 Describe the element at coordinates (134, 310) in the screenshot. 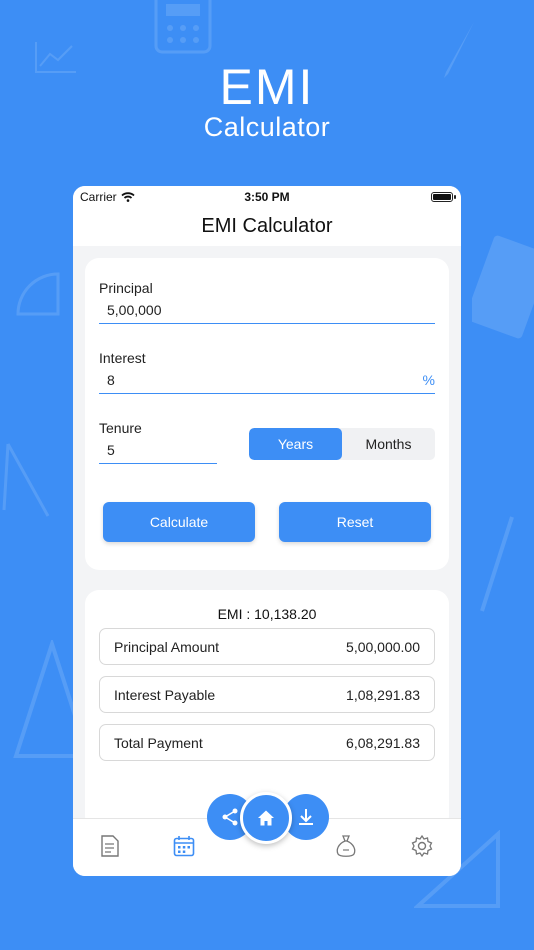

I see `principal-input: 5,00,000` at that location.